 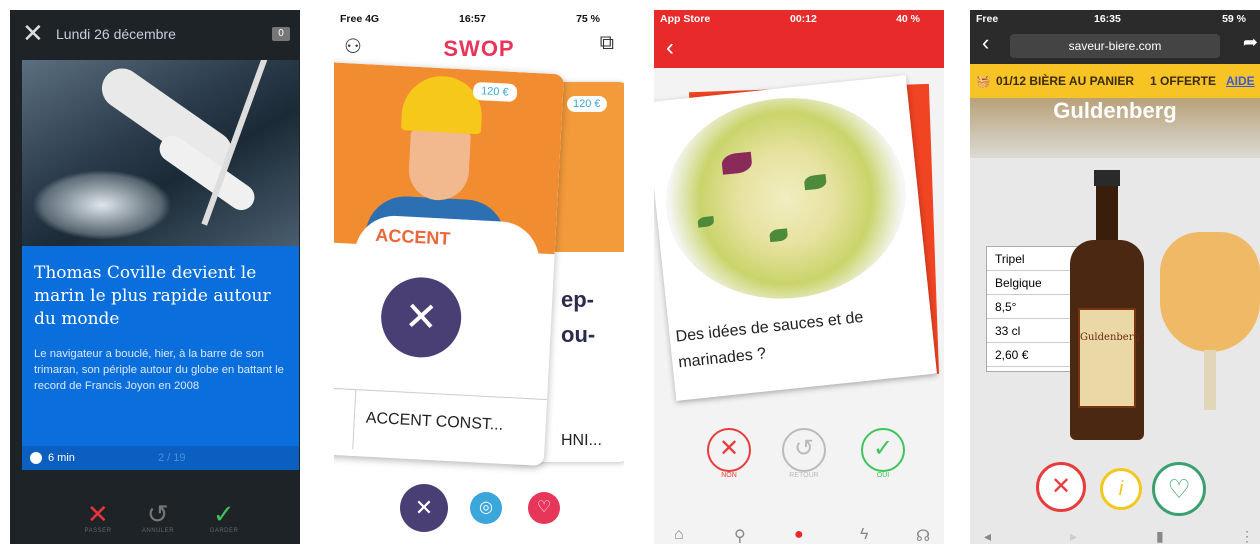 I want to click on beer-bottle: Guldenberg, so click(x=1107, y=305).